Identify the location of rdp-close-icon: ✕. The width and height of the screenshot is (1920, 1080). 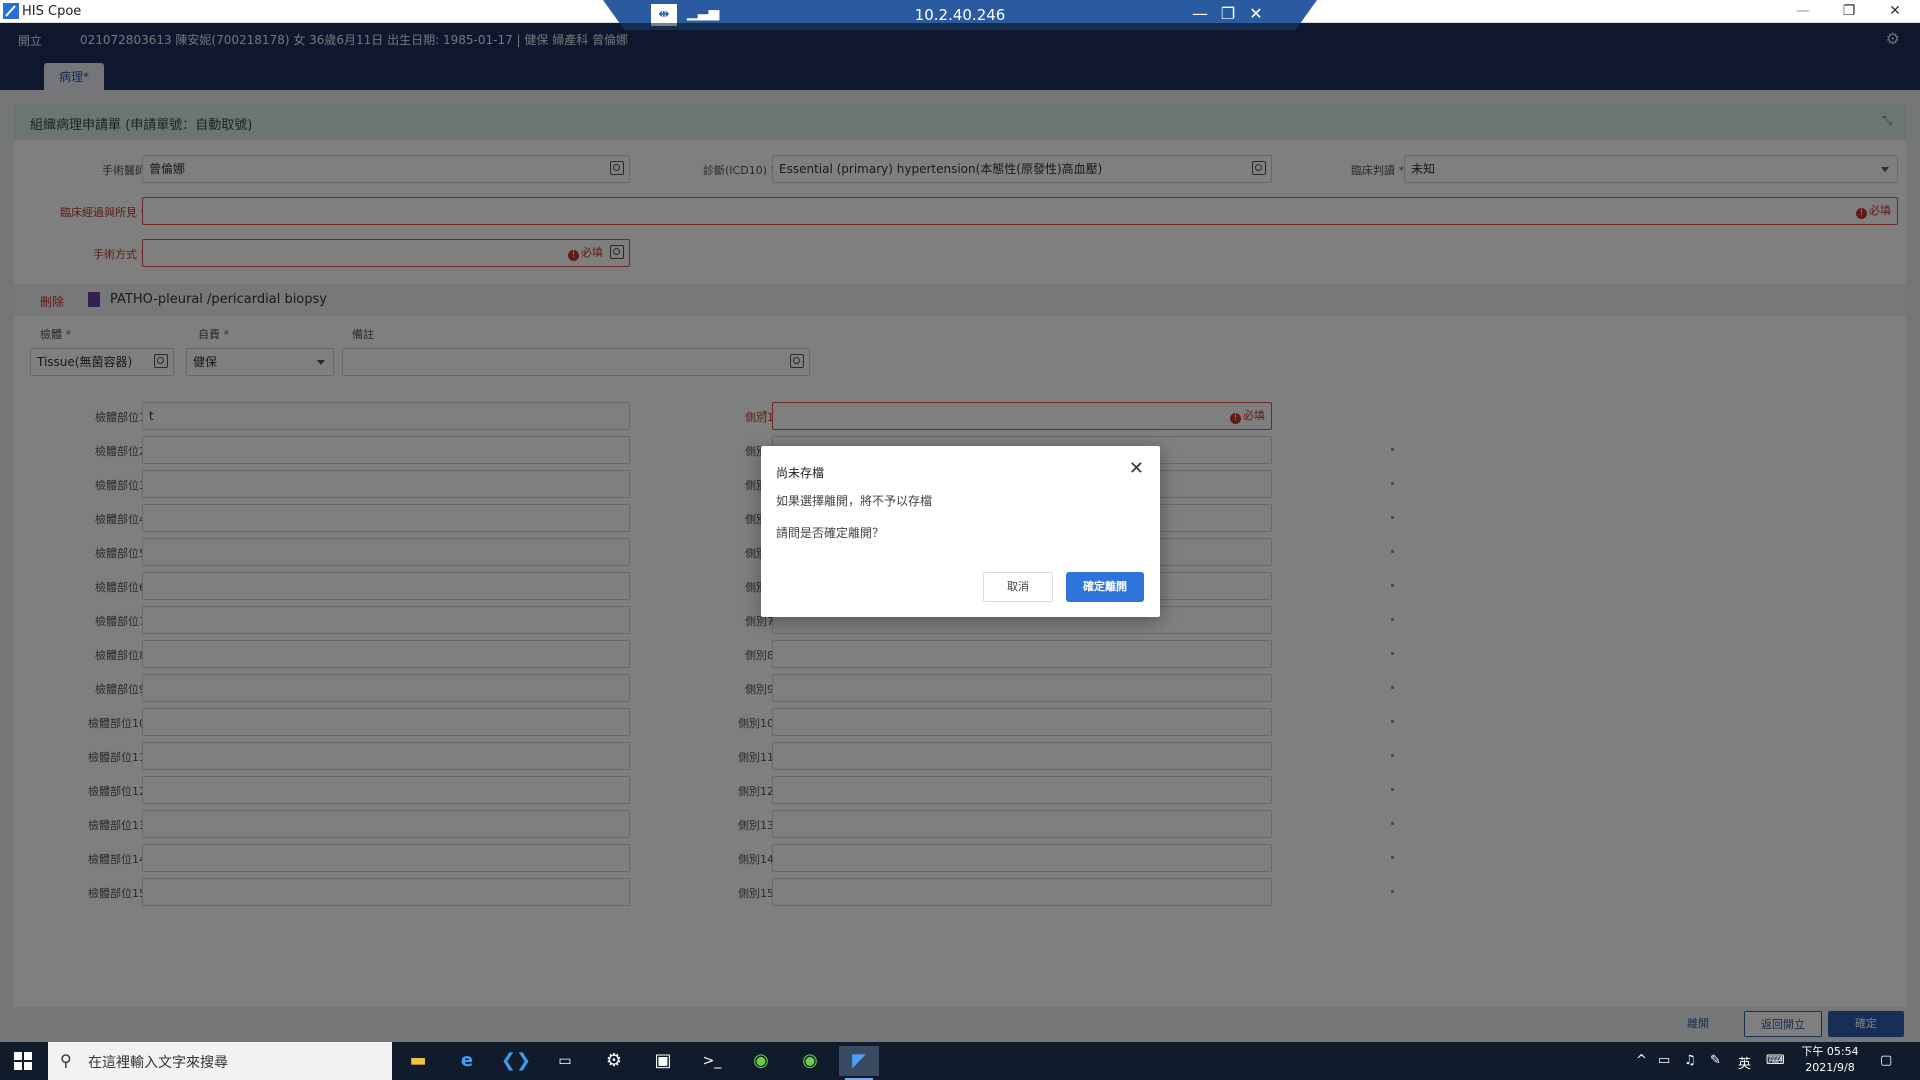
(1256, 13).